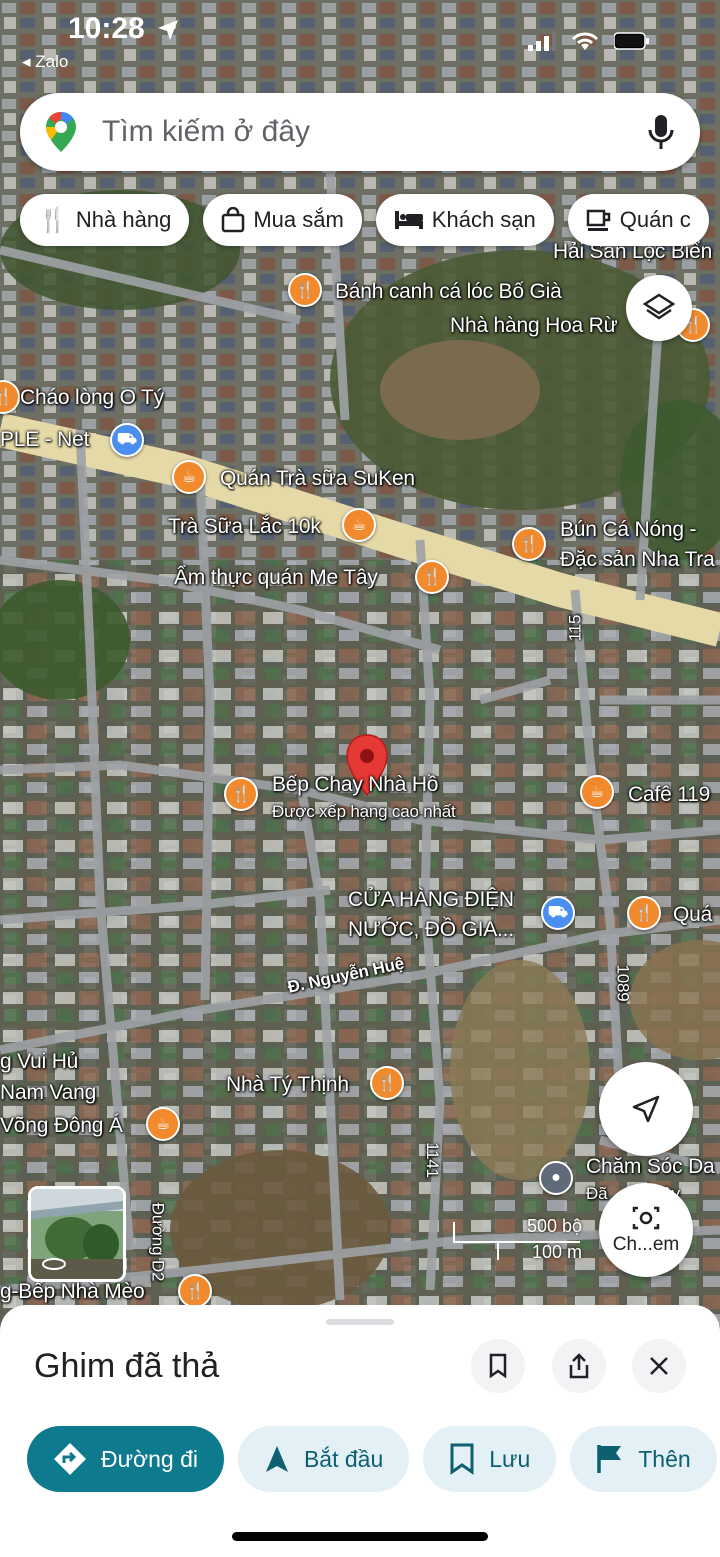 Image resolution: width=720 pixels, height=1557 pixels. Describe the element at coordinates (655, 219) in the screenshot. I see `chip-label: Quán c` at that location.